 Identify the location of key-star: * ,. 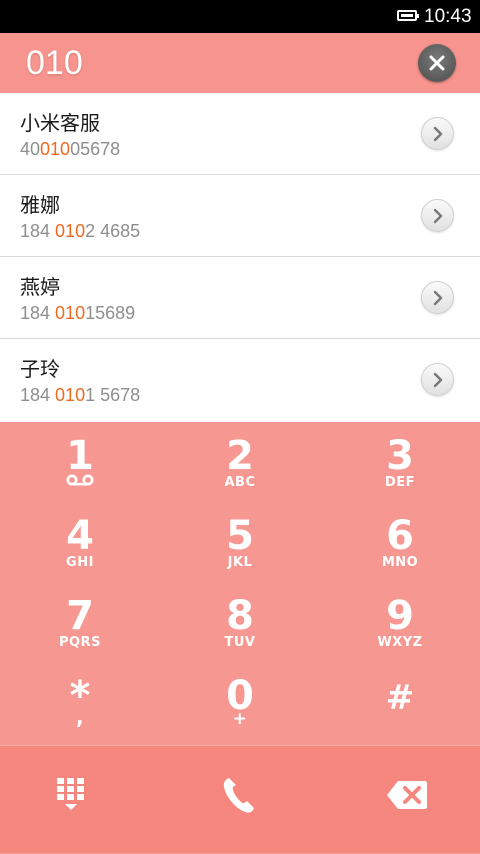
(80, 702).